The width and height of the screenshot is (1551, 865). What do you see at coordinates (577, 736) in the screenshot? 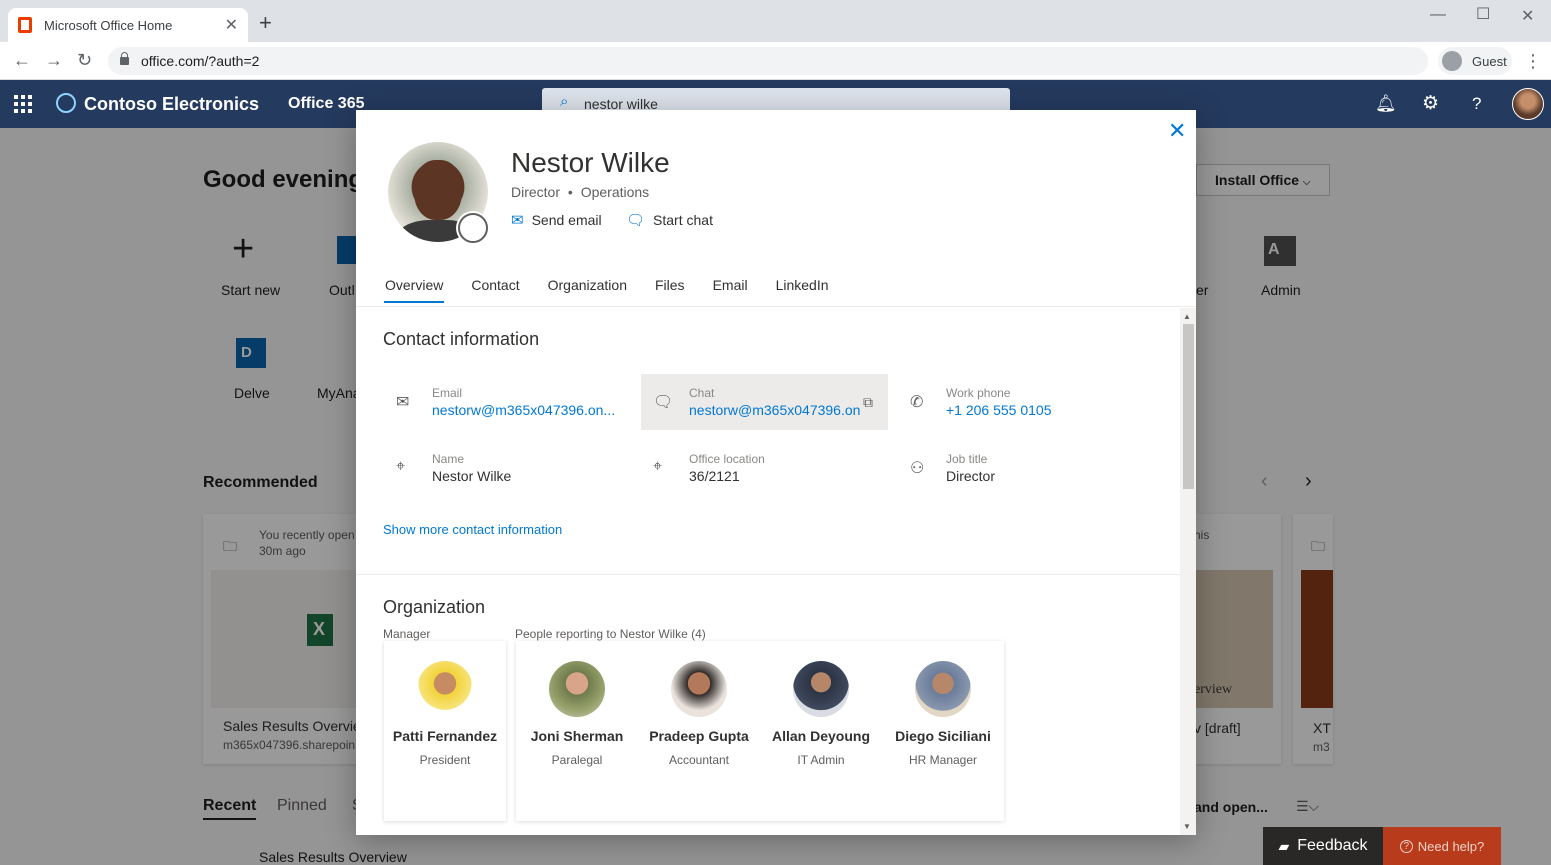
I see `report-name: Joni Sherman` at bounding box center [577, 736].